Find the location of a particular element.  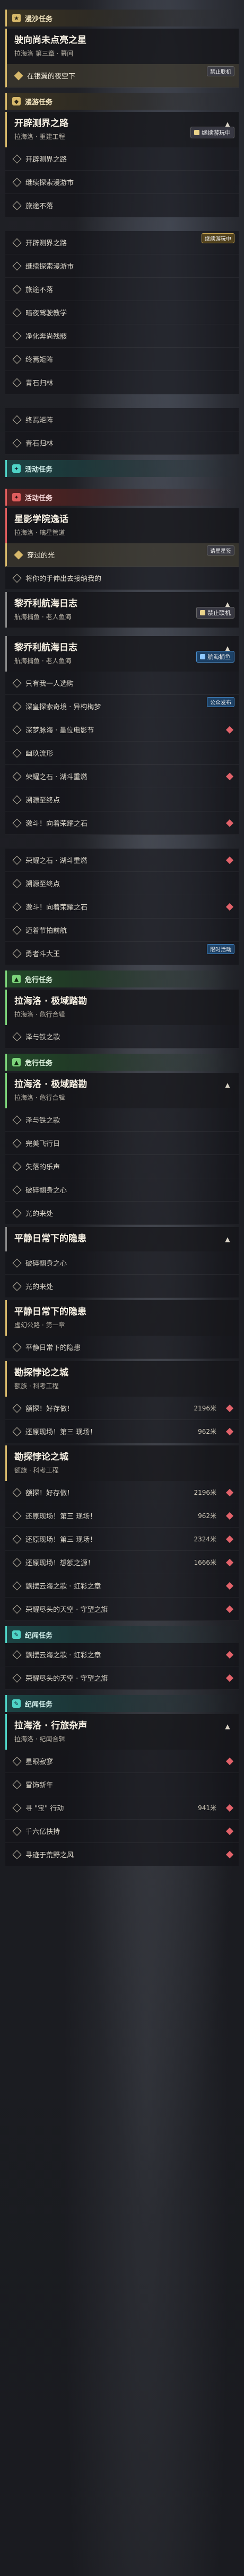

task-item: 深梦脉海 · 量位电影节 is located at coordinates (122, 730).